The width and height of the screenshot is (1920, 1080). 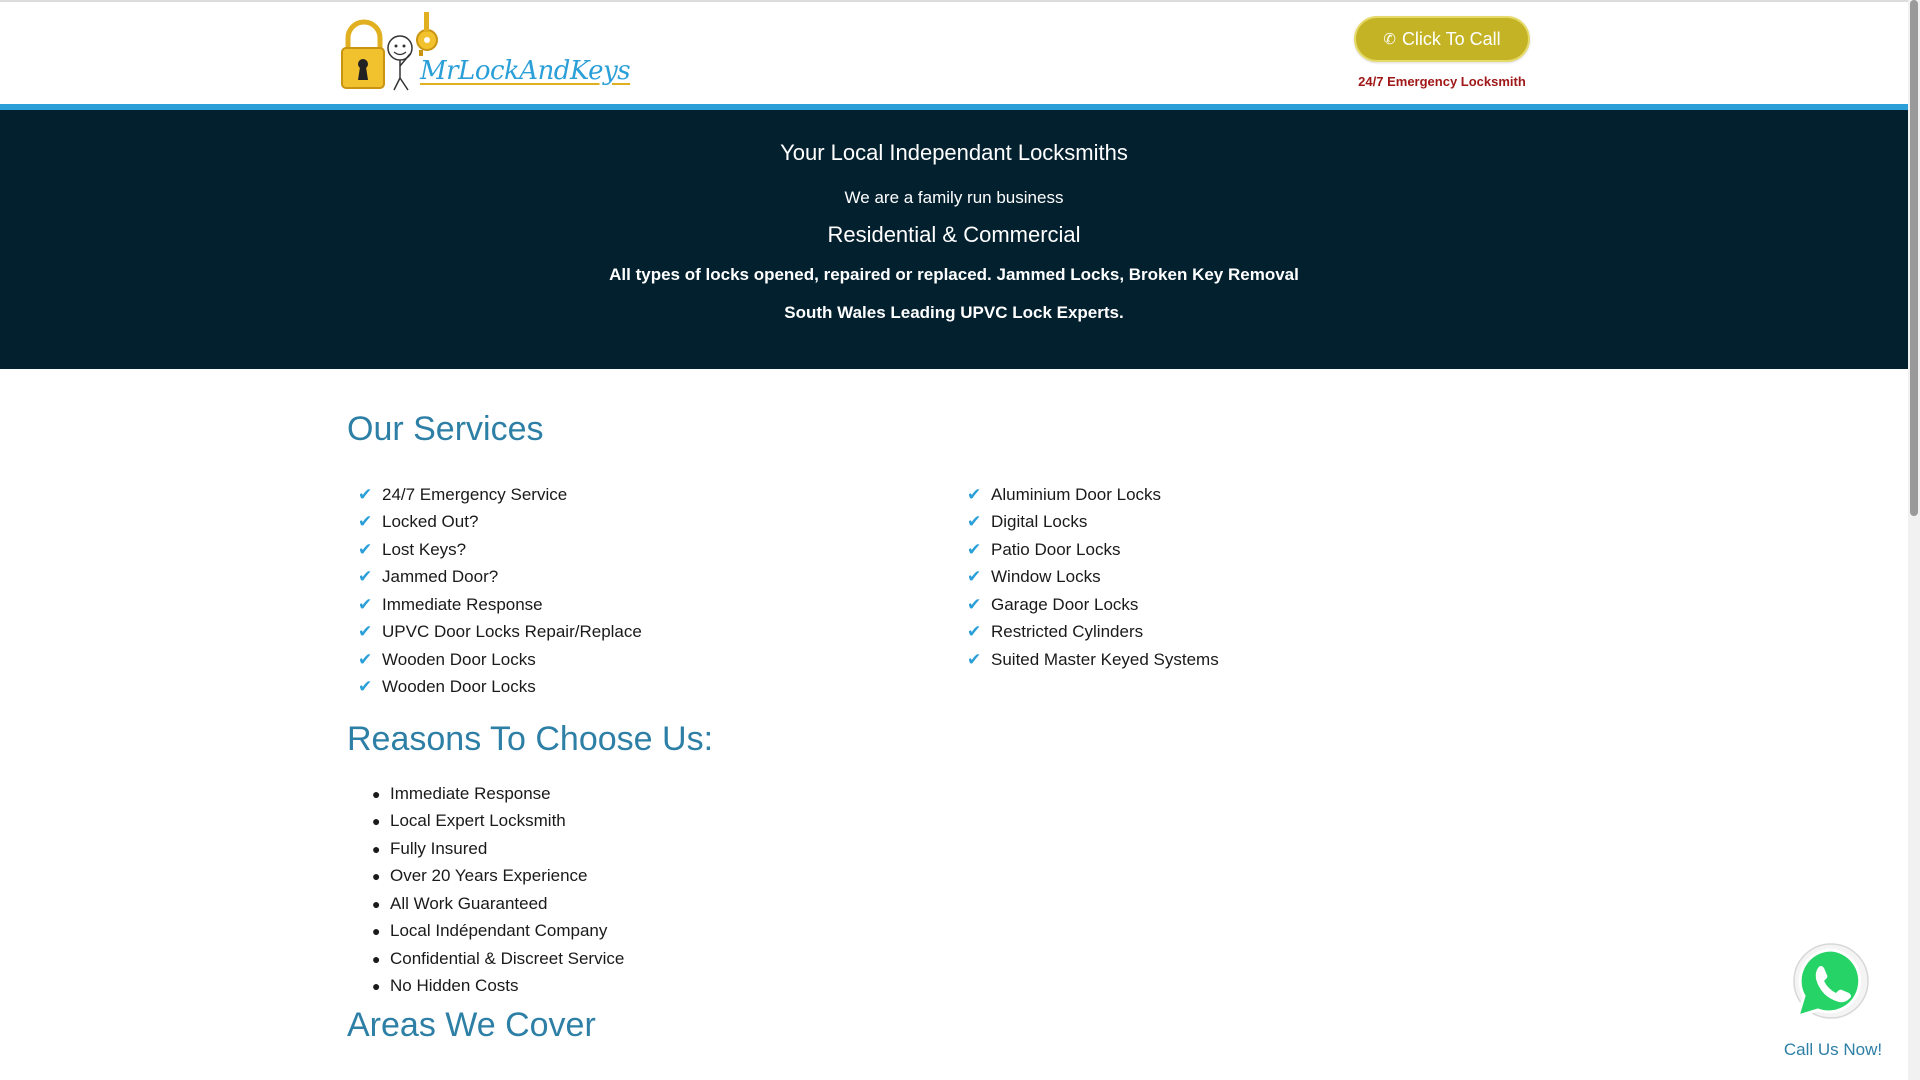 What do you see at coordinates (954, 197) in the screenshot?
I see `hero-subtitle: We are a family run business` at bounding box center [954, 197].